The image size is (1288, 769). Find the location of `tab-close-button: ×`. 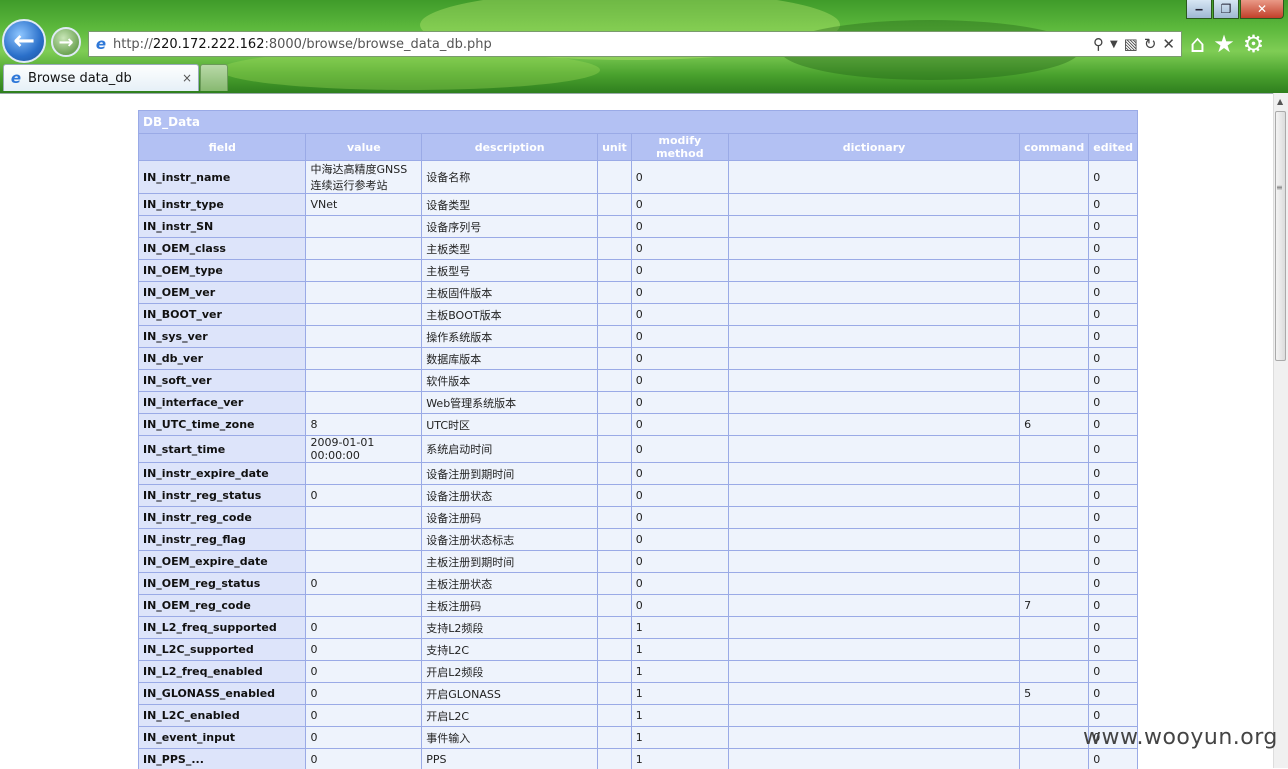

tab-close-button: × is located at coordinates (187, 78).